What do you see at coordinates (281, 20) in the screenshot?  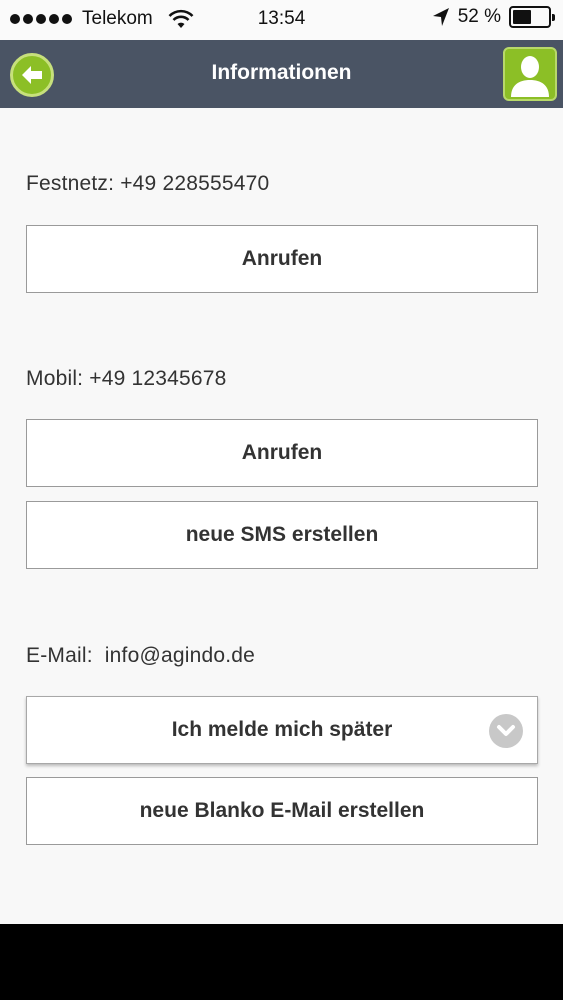 I see `status-bar: Telekom 13:54 52 %` at bounding box center [281, 20].